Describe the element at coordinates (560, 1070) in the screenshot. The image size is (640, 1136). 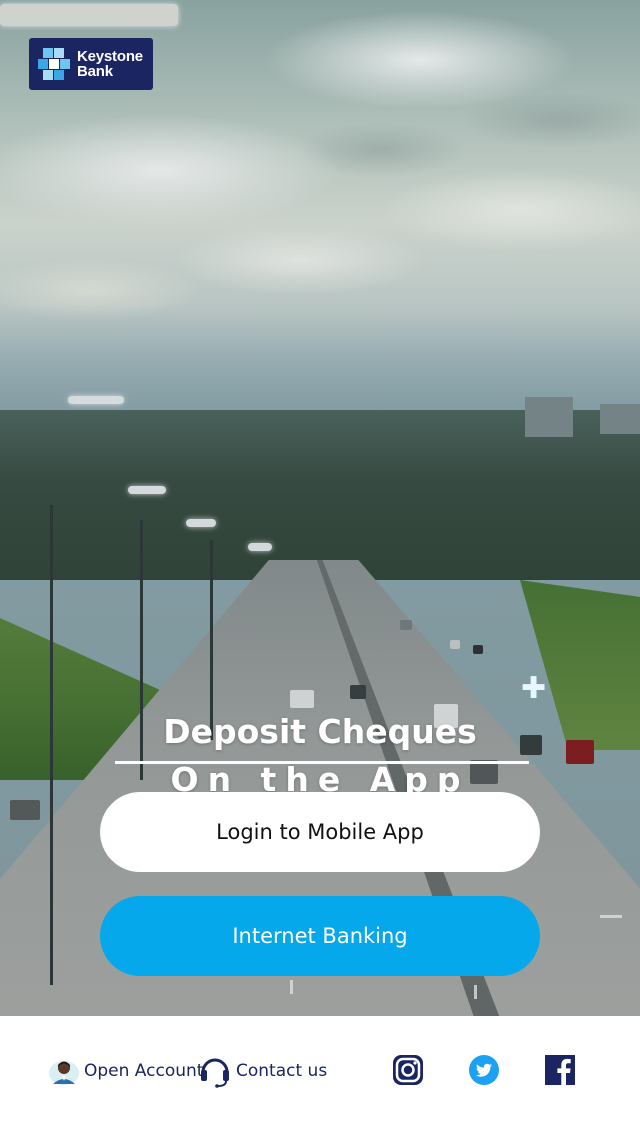
I see `facebook-icon` at that location.